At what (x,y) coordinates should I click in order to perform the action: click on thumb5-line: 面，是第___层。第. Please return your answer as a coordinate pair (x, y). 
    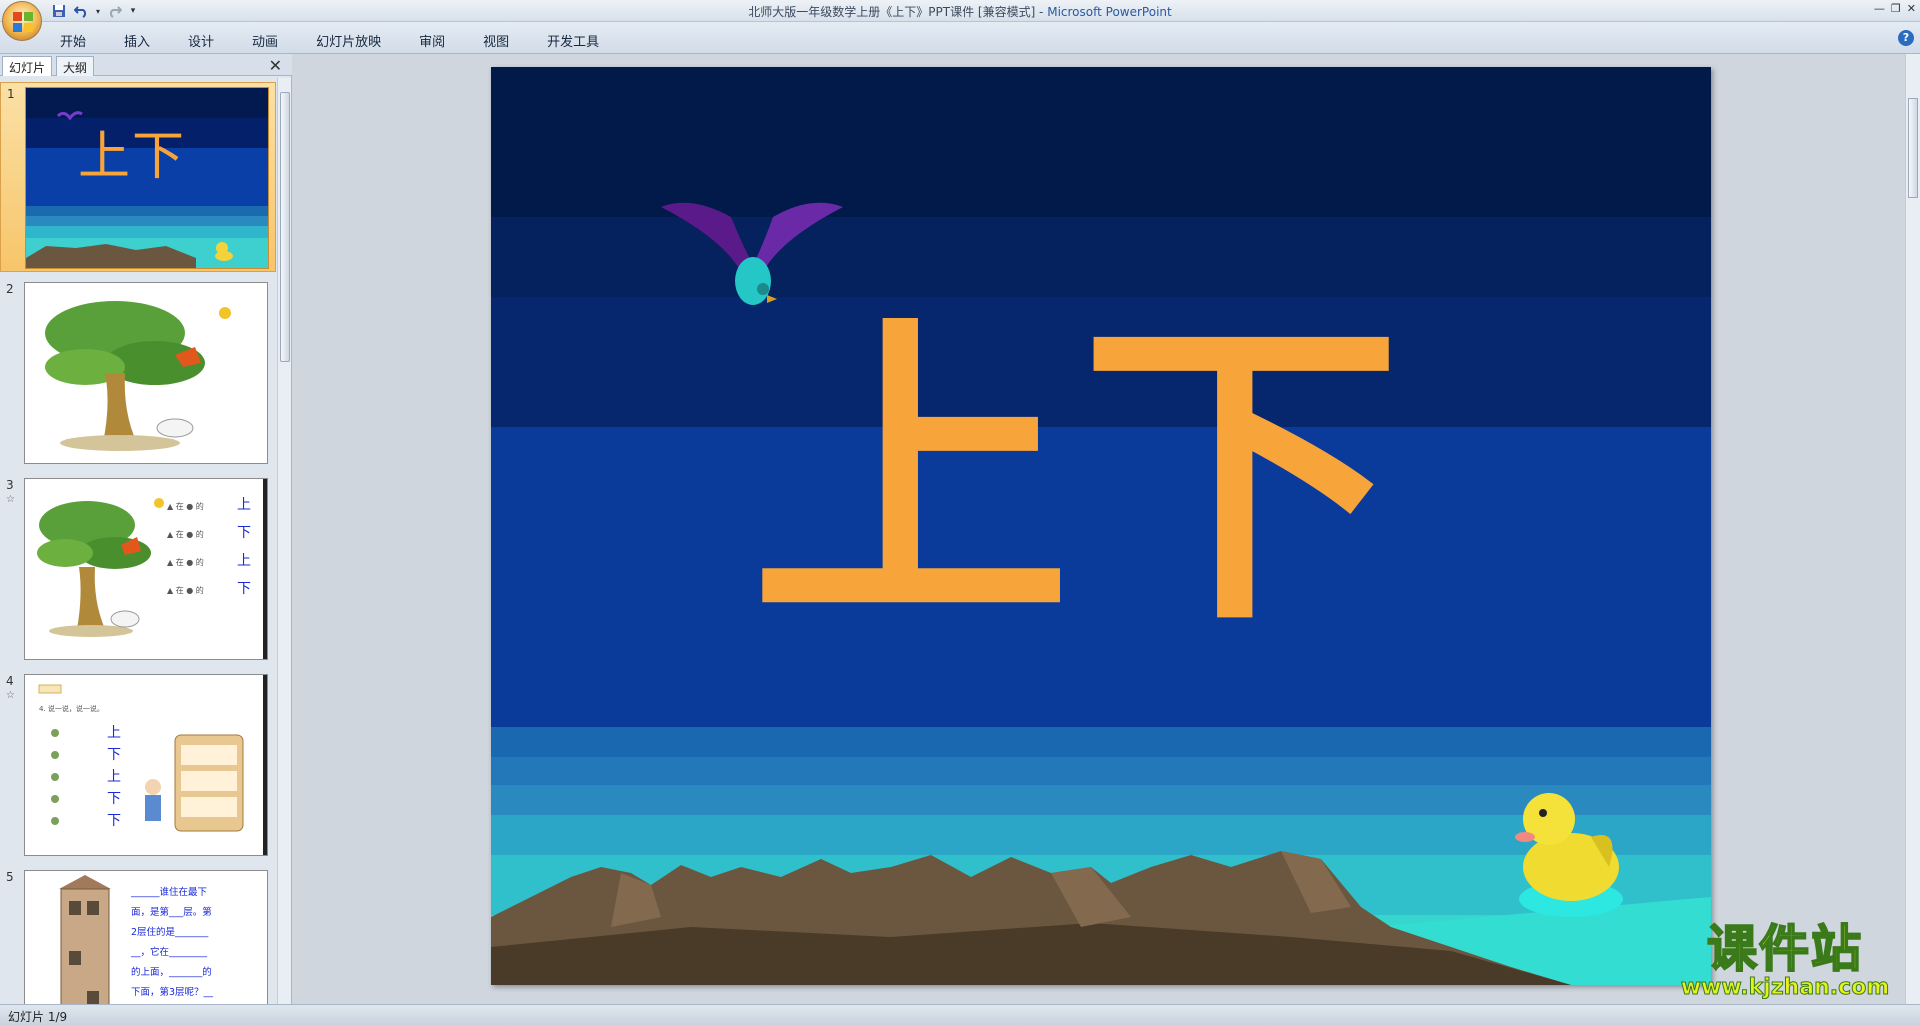
    Looking at the image, I should click on (171, 912).